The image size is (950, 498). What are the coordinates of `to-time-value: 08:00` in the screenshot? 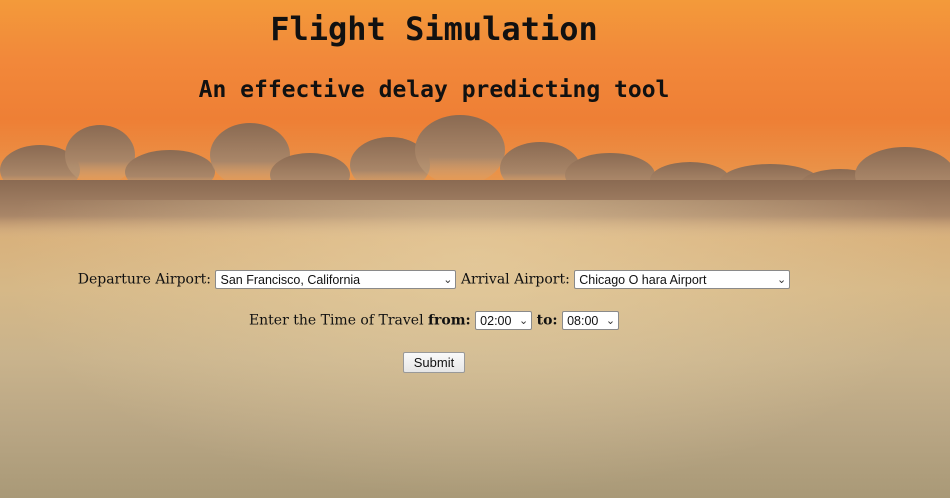 It's located at (583, 321).